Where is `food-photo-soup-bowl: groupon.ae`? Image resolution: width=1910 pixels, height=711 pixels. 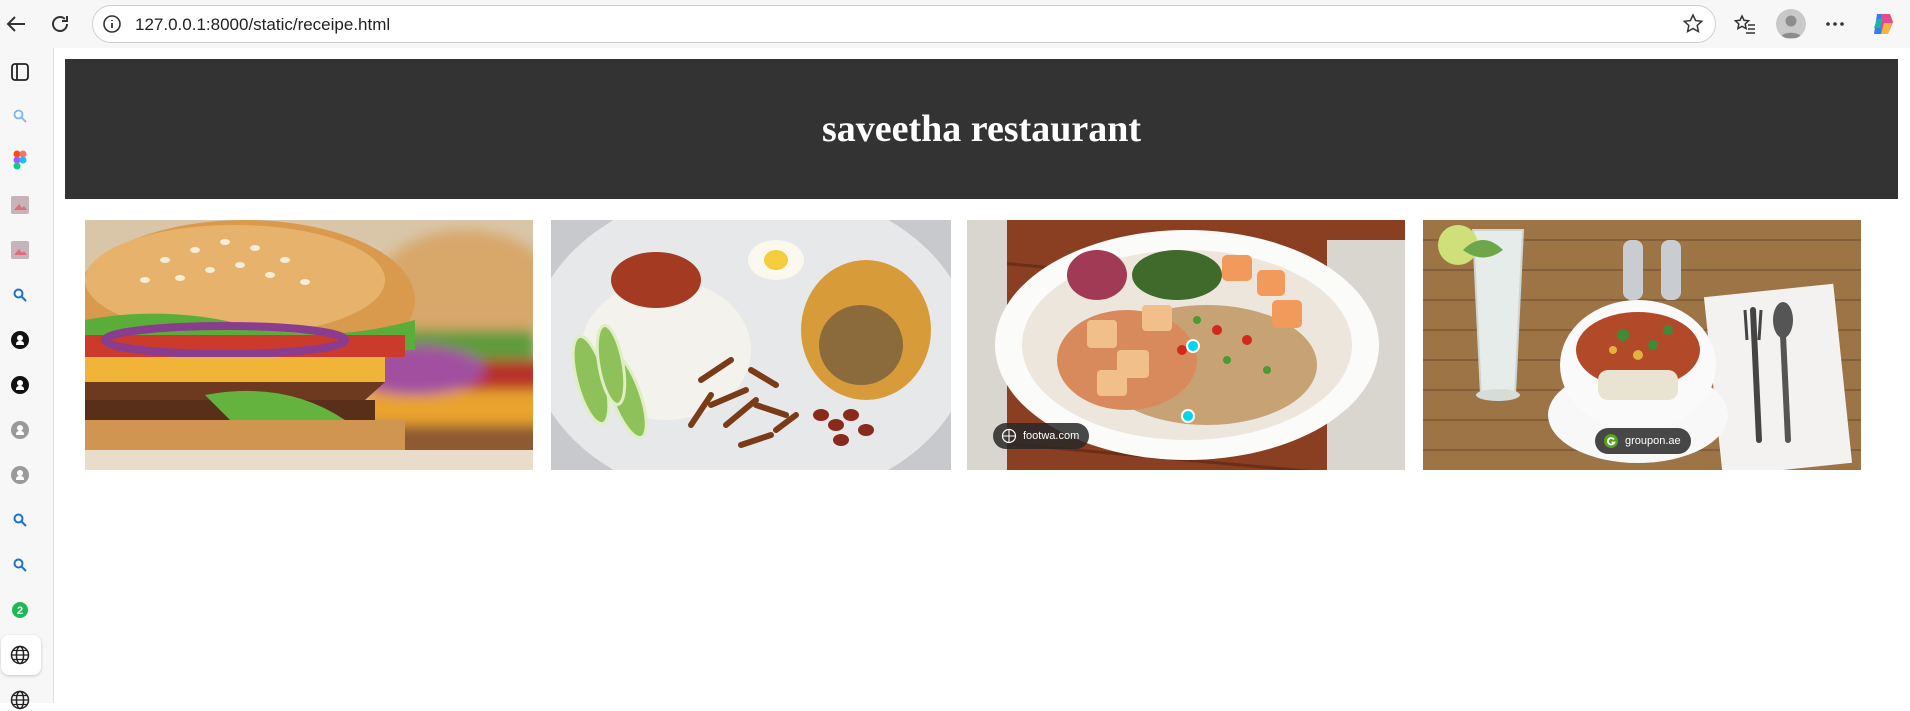 food-photo-soup-bowl: groupon.ae is located at coordinates (1642, 345).